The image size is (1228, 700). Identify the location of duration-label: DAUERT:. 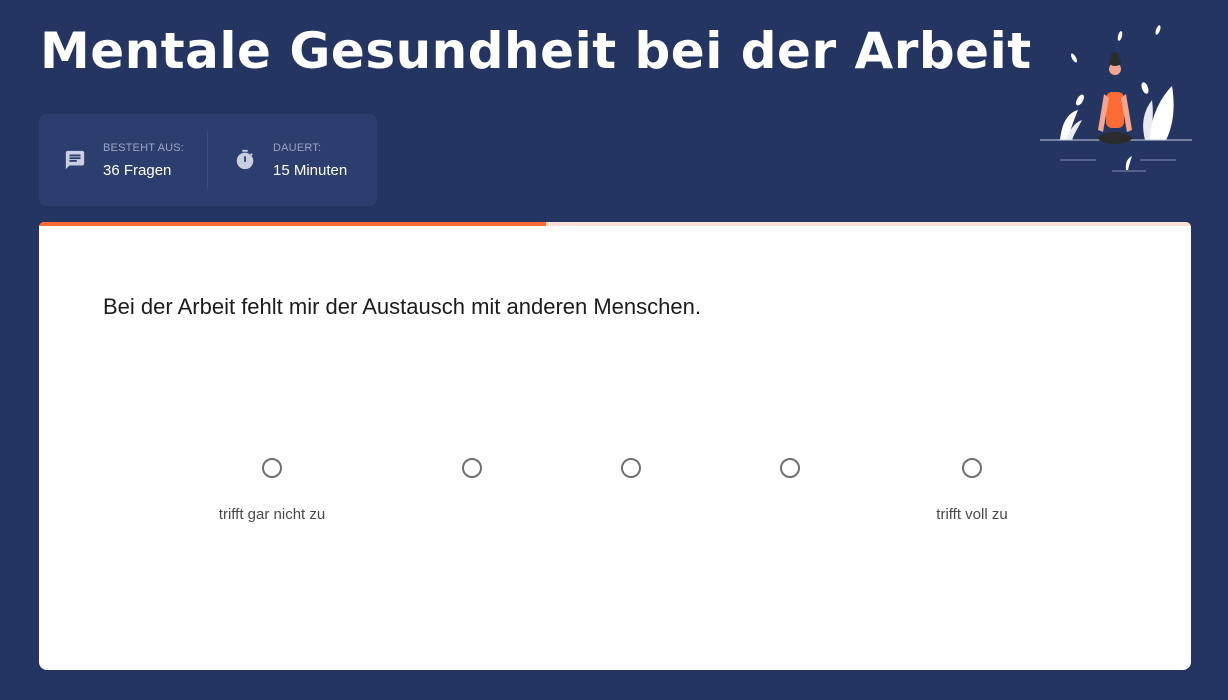
(297, 147).